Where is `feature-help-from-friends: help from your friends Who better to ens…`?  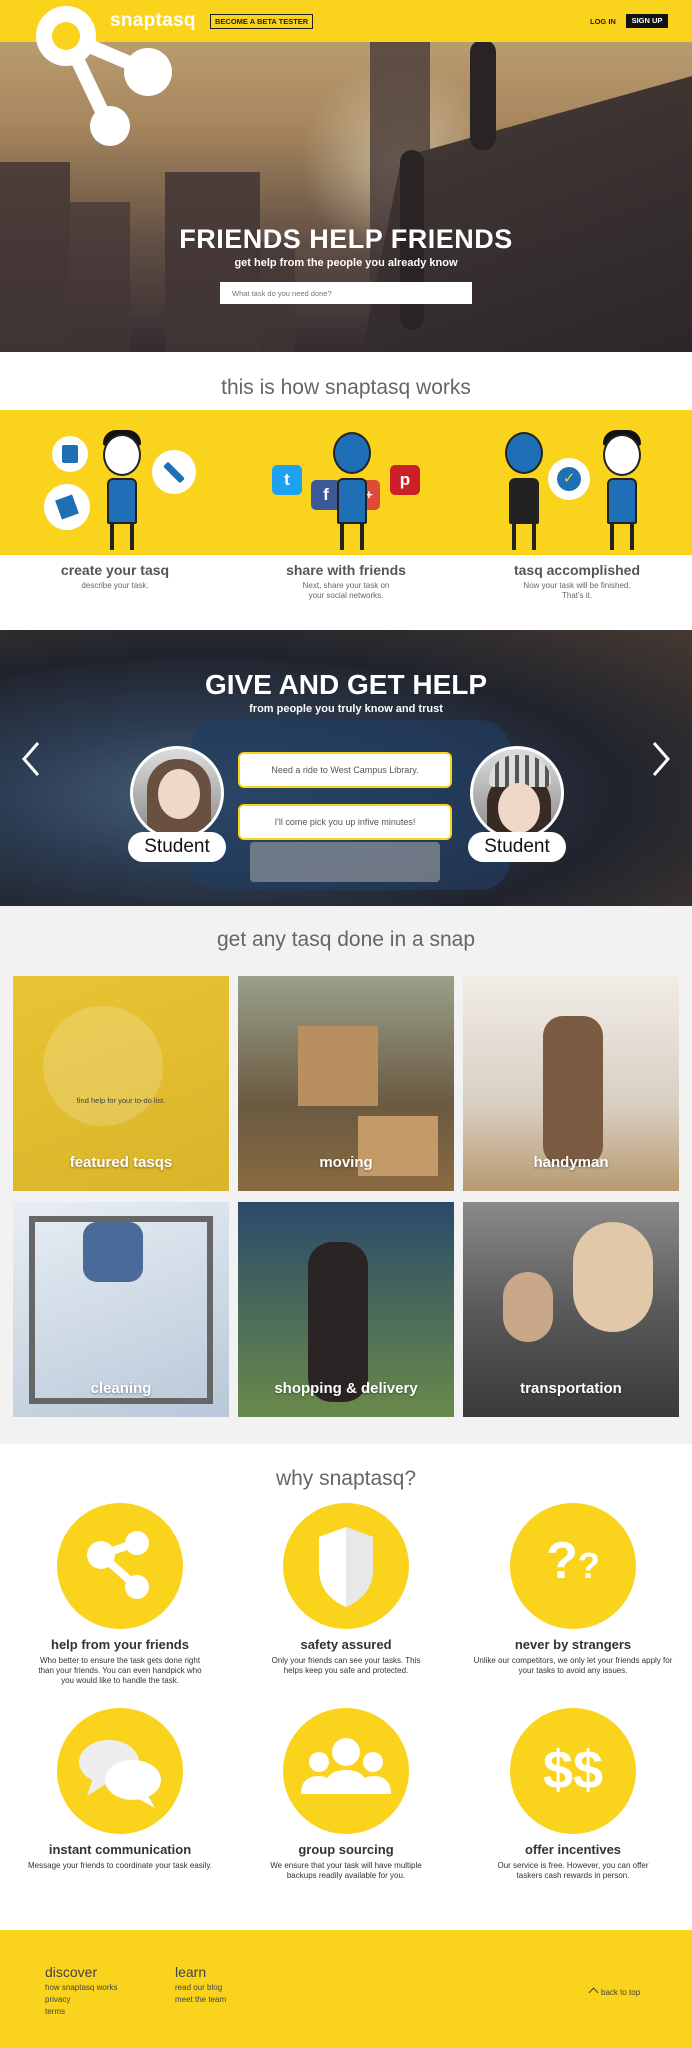
feature-help-from-friends: help from your friends Who better to ens… is located at coordinates (120, 1661).